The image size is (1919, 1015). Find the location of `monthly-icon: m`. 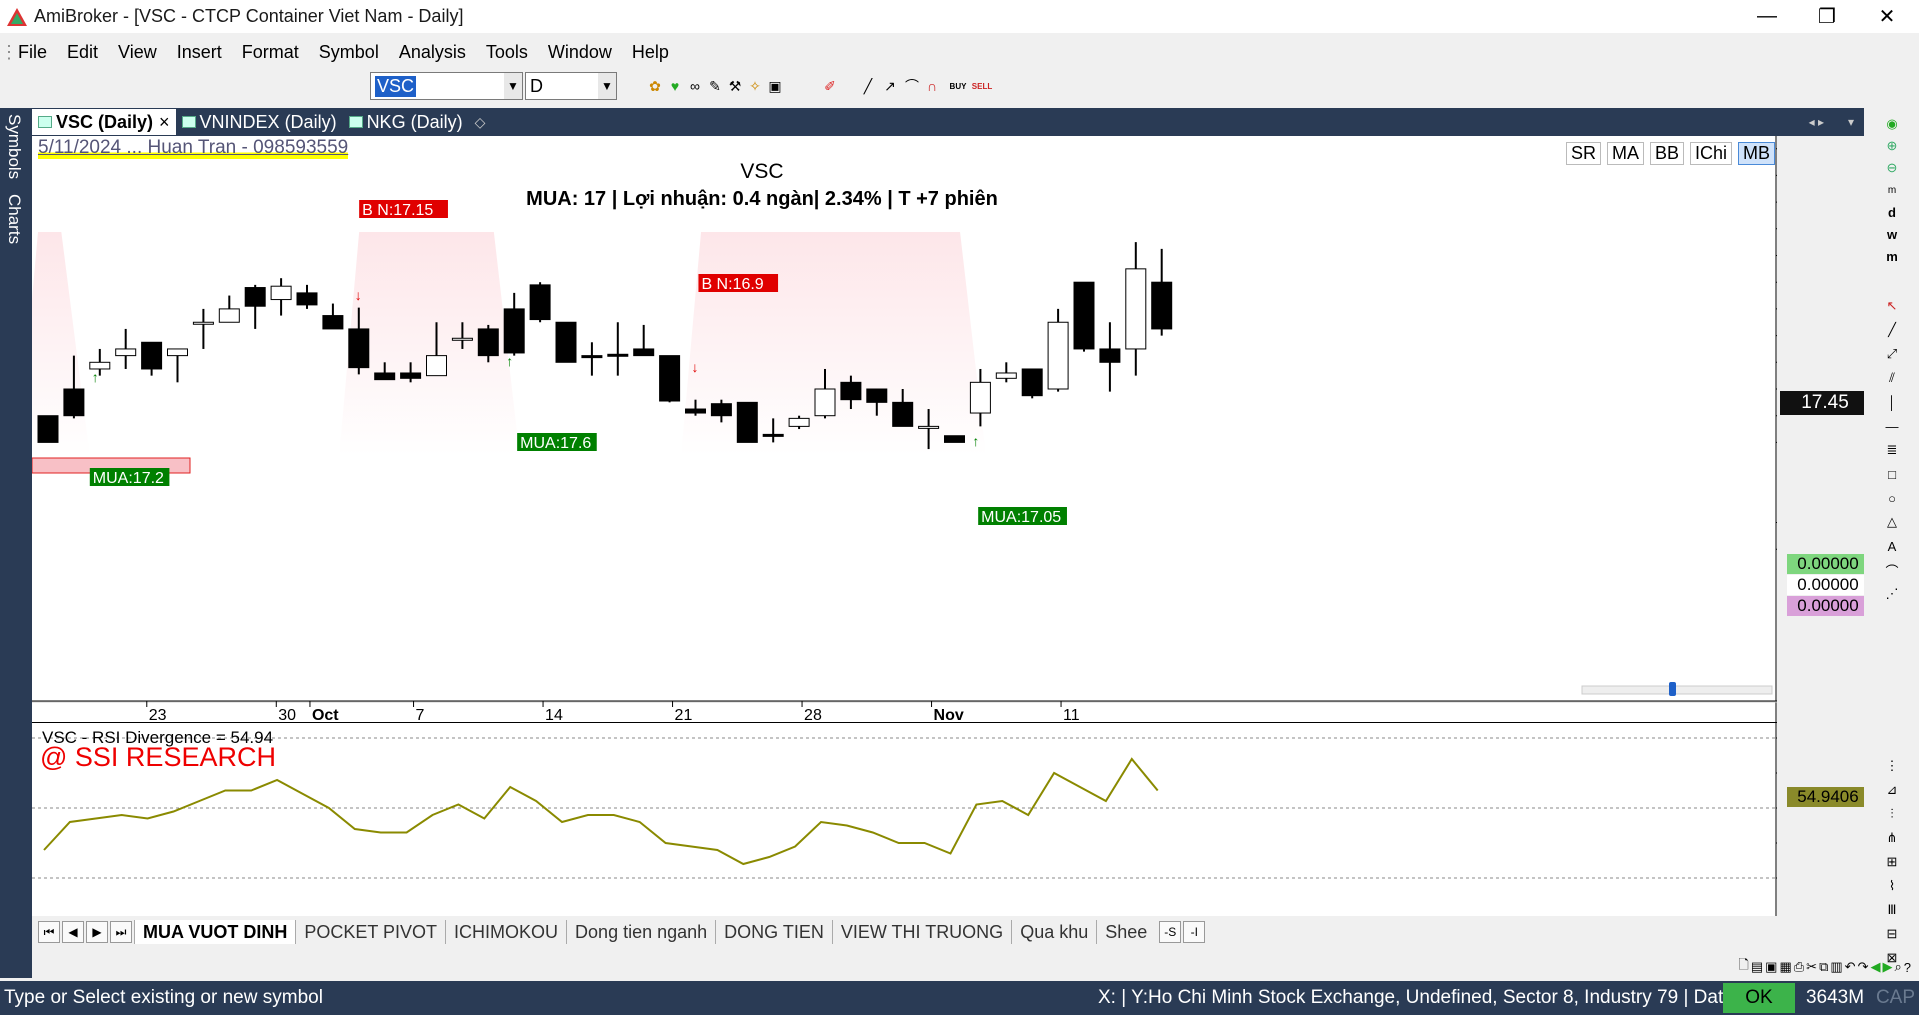

monthly-icon: m is located at coordinates (1892, 256).